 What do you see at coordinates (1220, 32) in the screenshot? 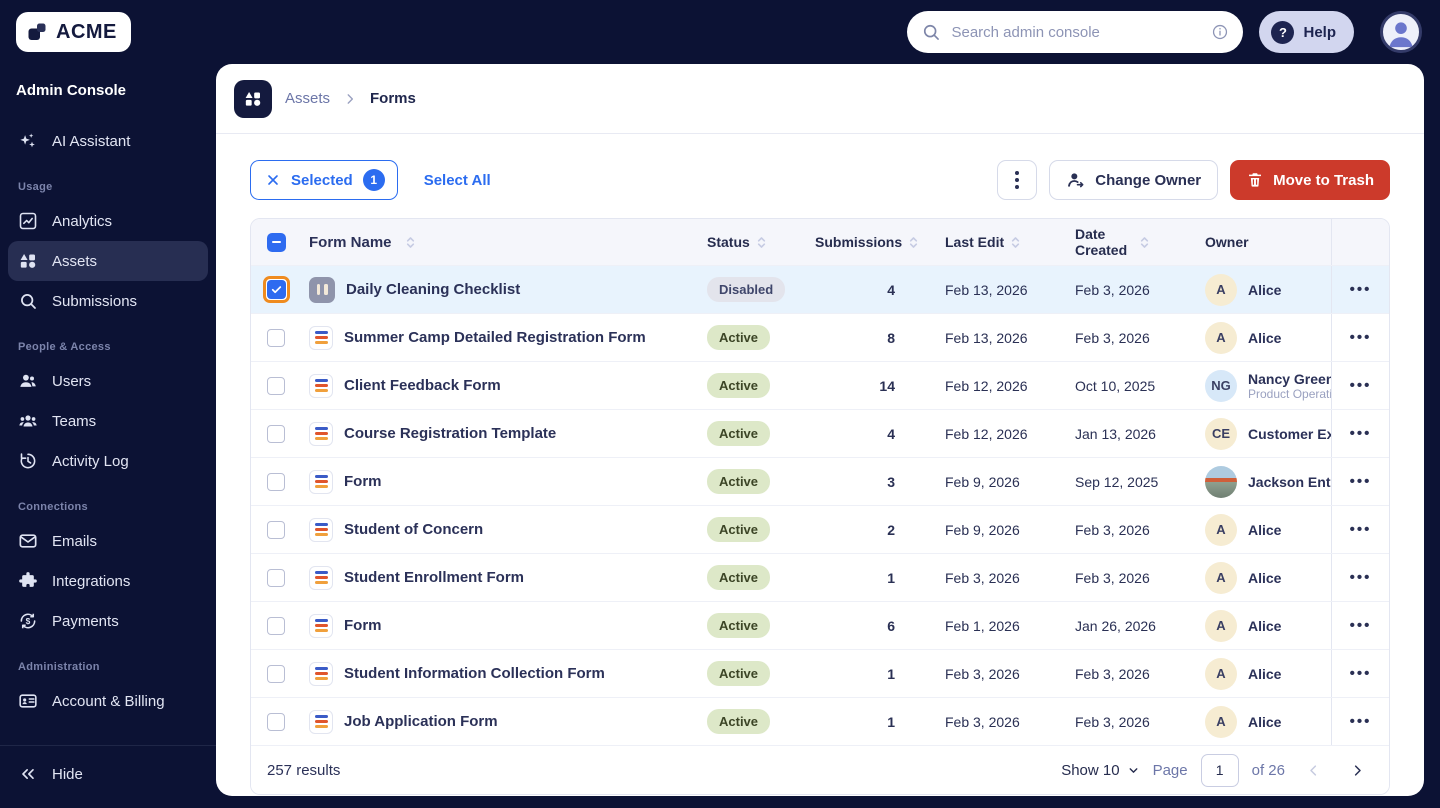
I see `info-icon` at bounding box center [1220, 32].